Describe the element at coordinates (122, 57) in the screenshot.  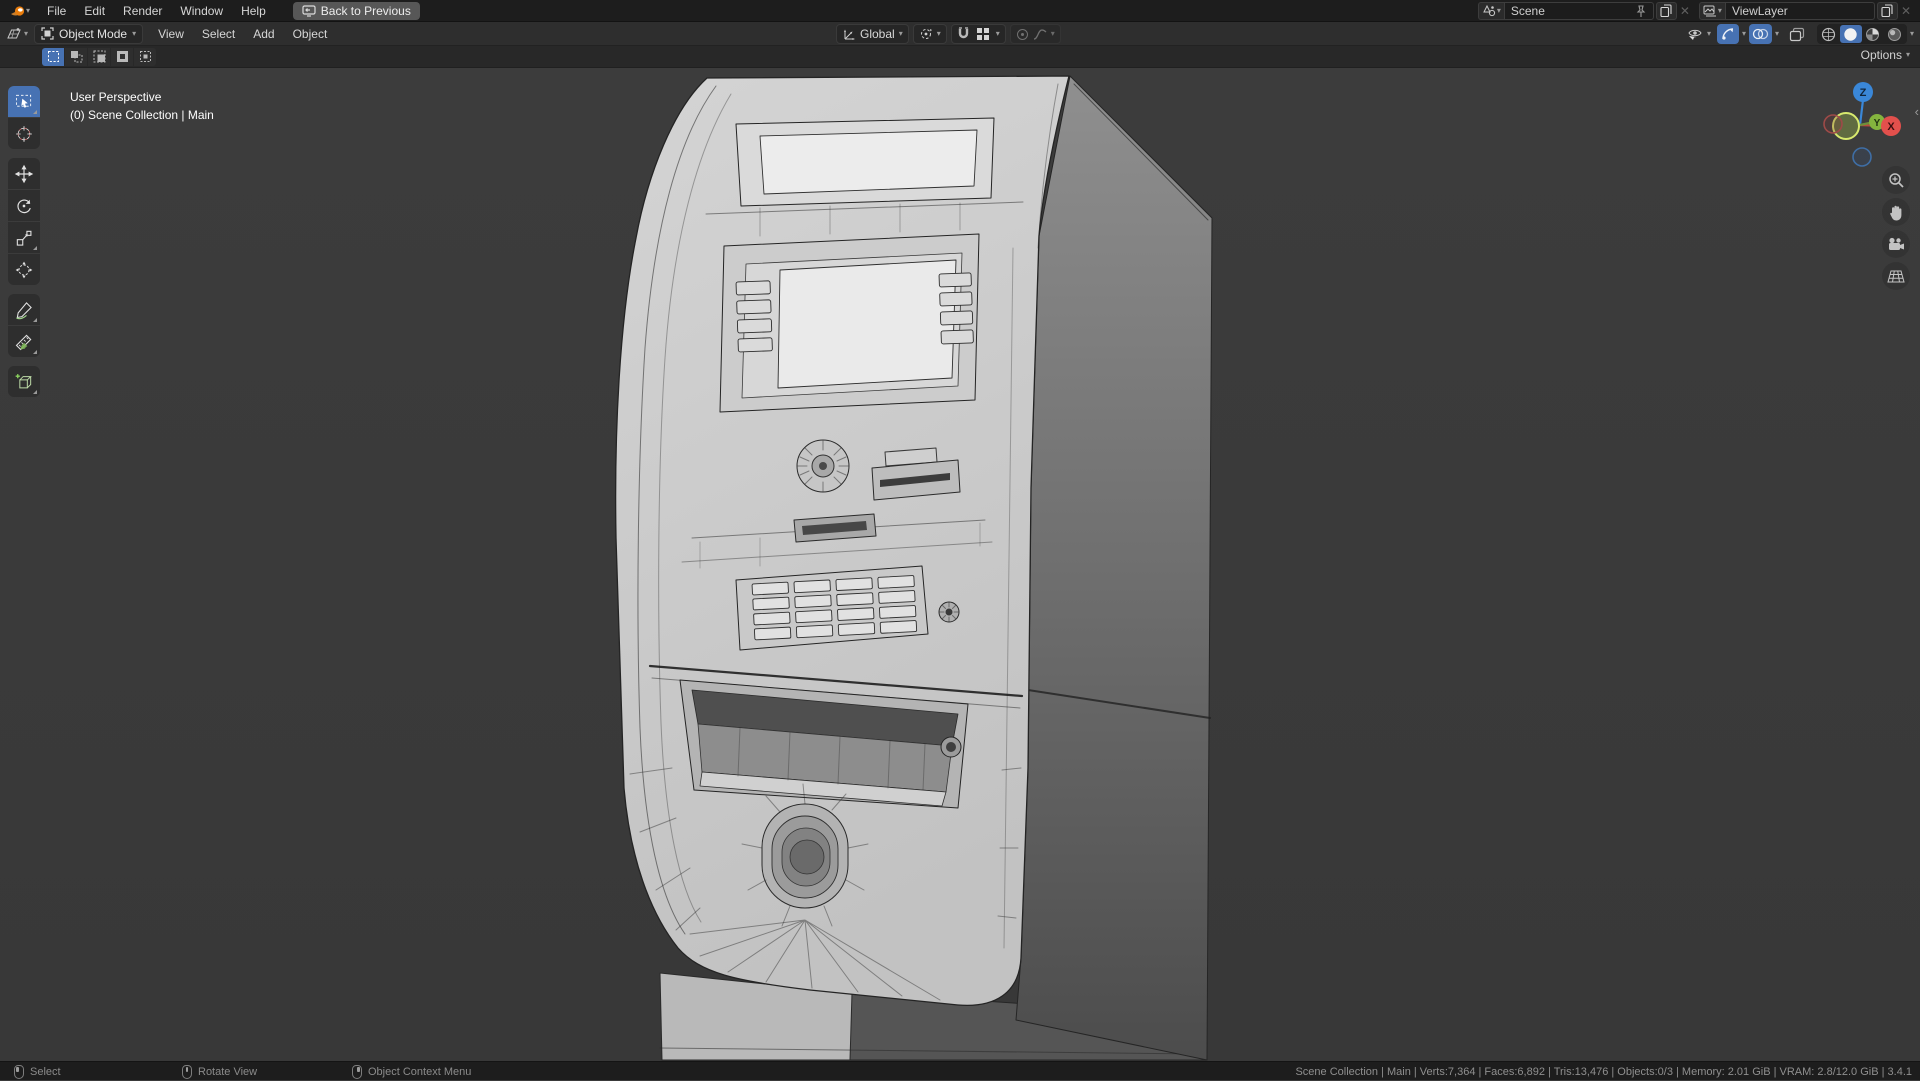
I see `select-mode-invert` at that location.